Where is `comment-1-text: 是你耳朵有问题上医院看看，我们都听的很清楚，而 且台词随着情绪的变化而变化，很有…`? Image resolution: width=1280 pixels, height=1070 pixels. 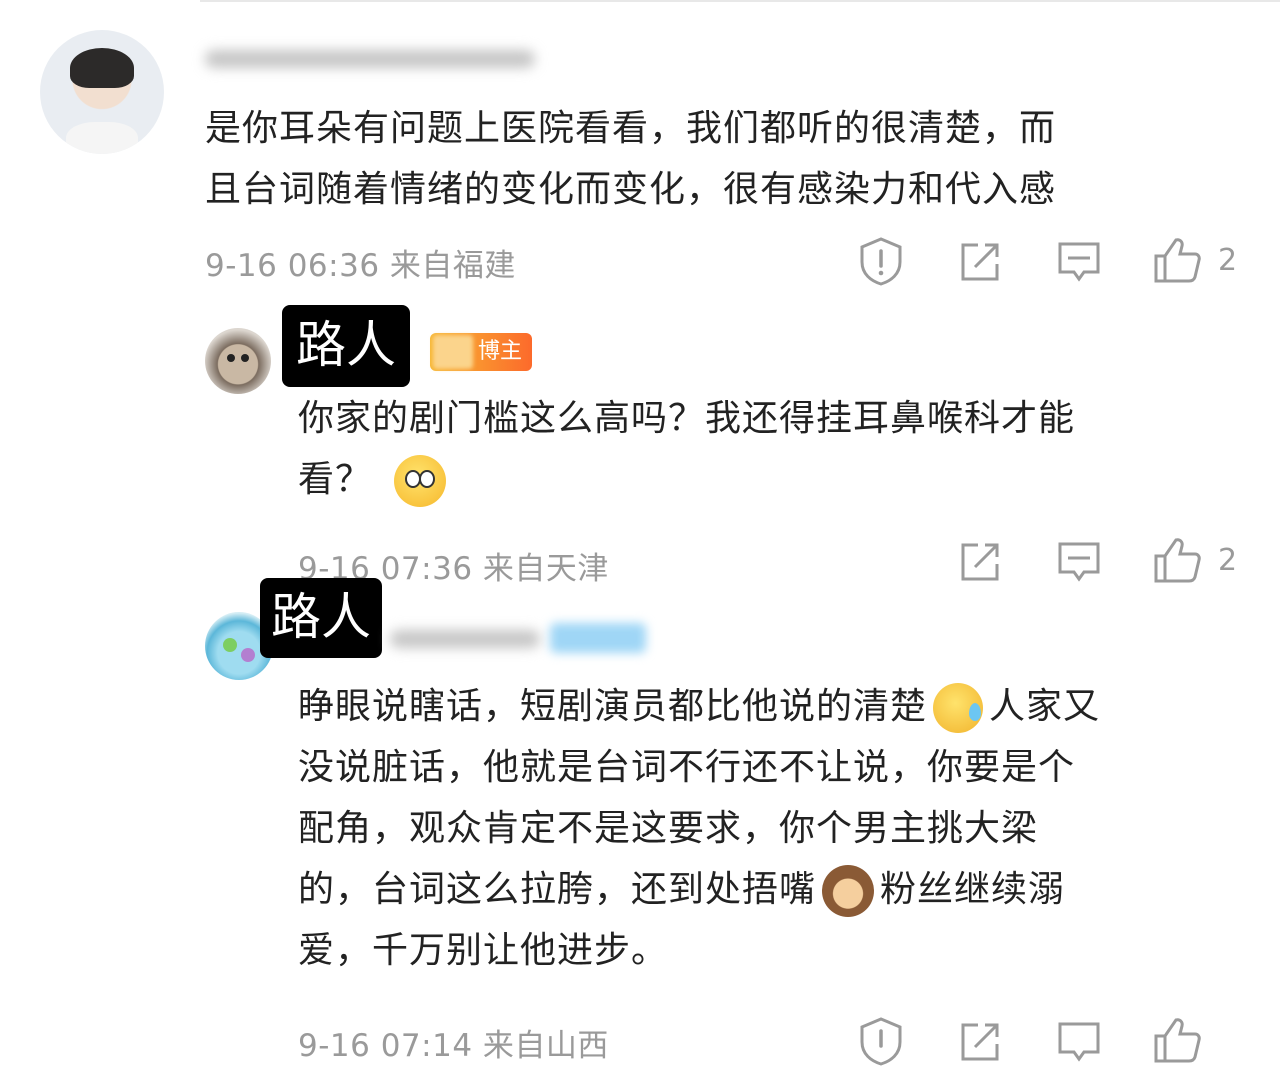 comment-1-text: 是你耳朵有问题上医院看看，我们都听的很清楚，而 且台词随着情绪的变化而变化，很有… is located at coordinates (631, 159).